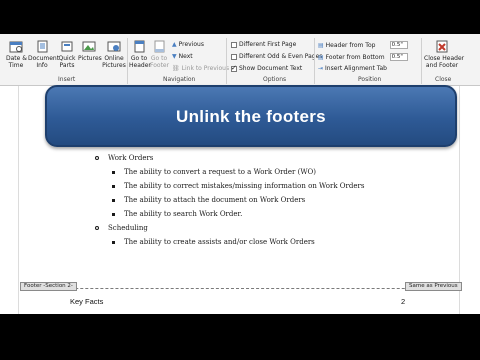 The width and height of the screenshot is (480, 360). Describe the element at coordinates (188, 44) in the screenshot. I see `previous-button: ▲ Previous` at that location.